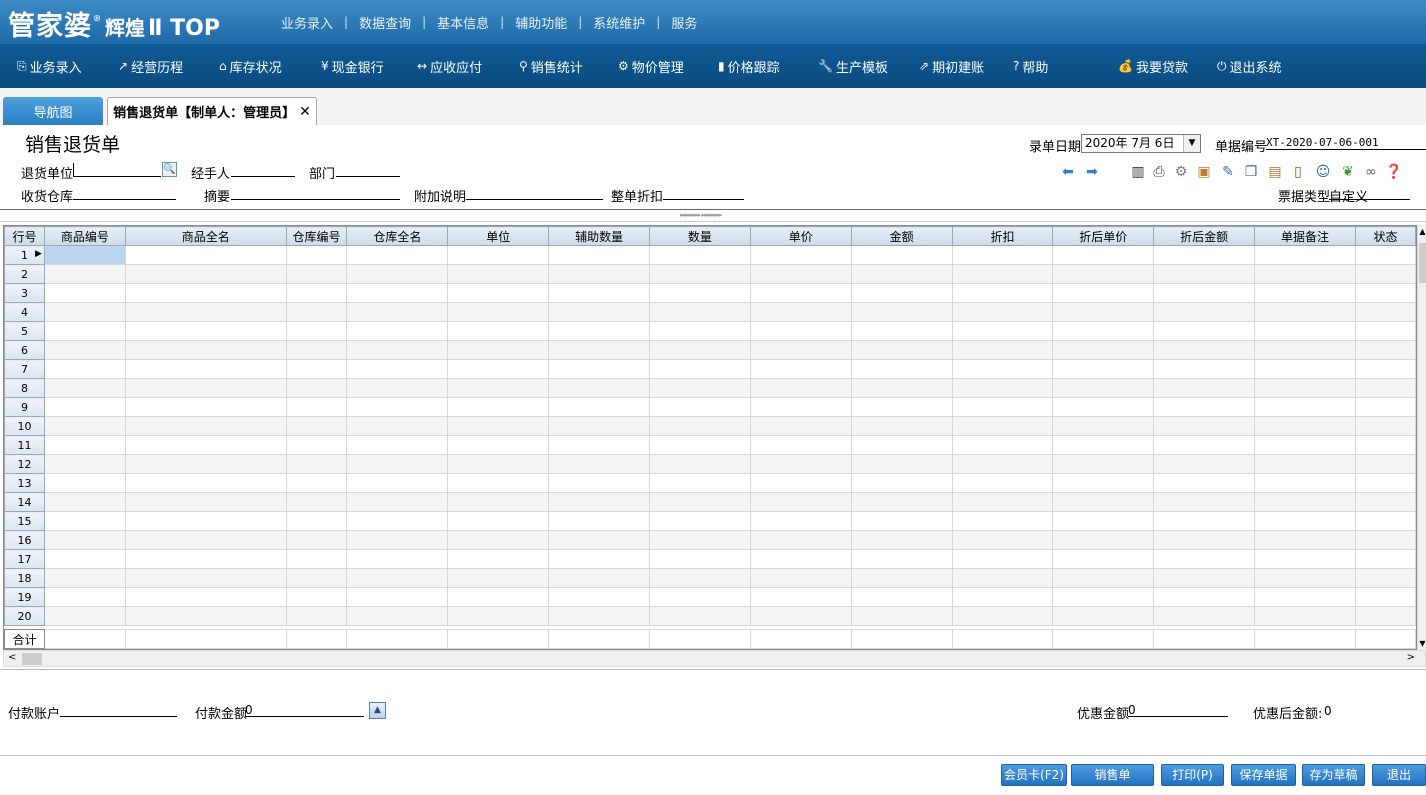 The height and width of the screenshot is (795, 1426). Describe the element at coordinates (700, 236) in the screenshot. I see `column-header: 数量` at that location.